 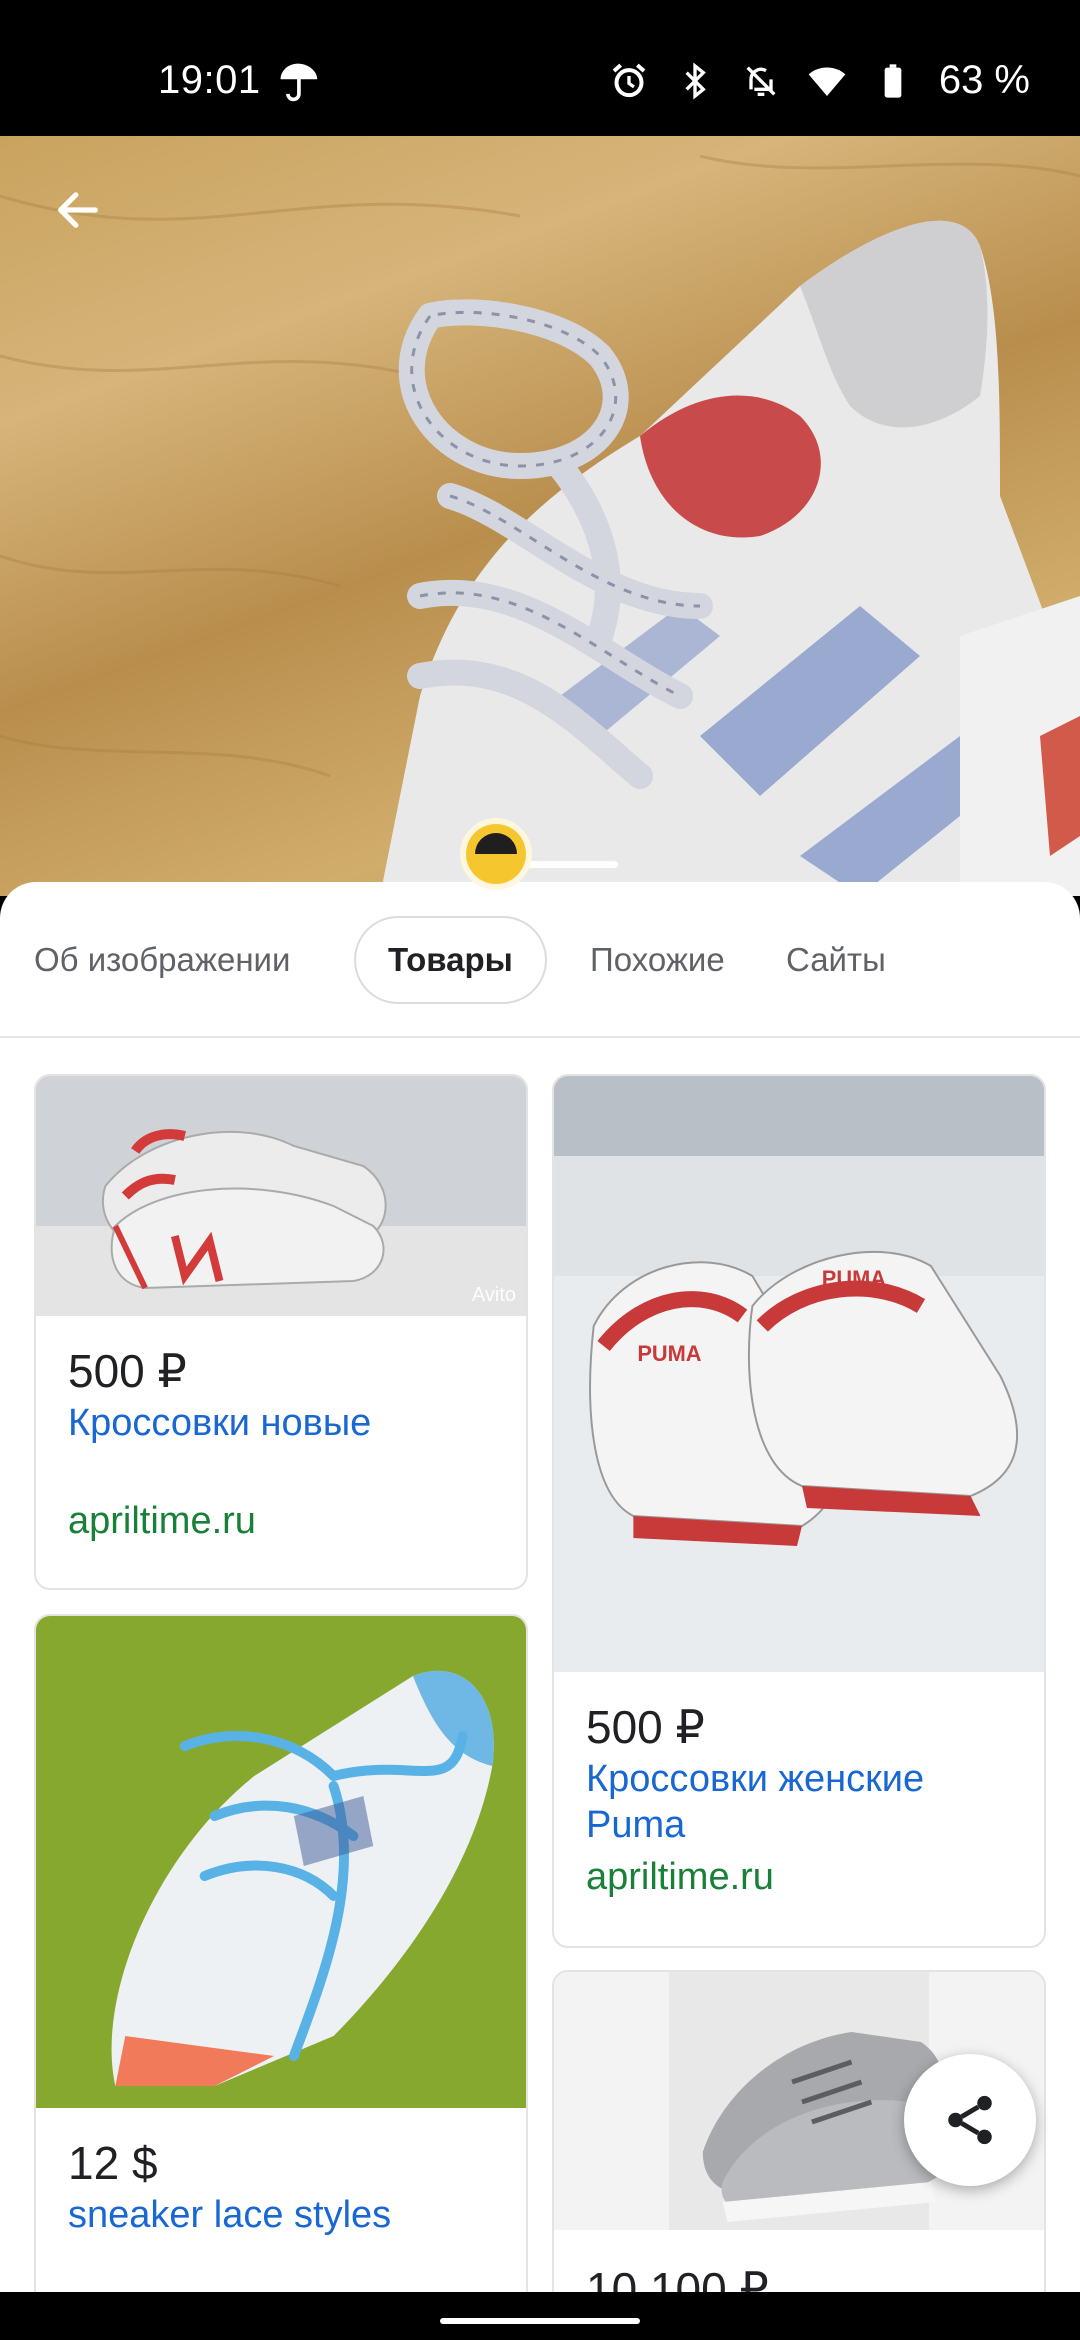 What do you see at coordinates (677, 2277) in the screenshot?
I see `product-price: 10 100 ₽` at bounding box center [677, 2277].